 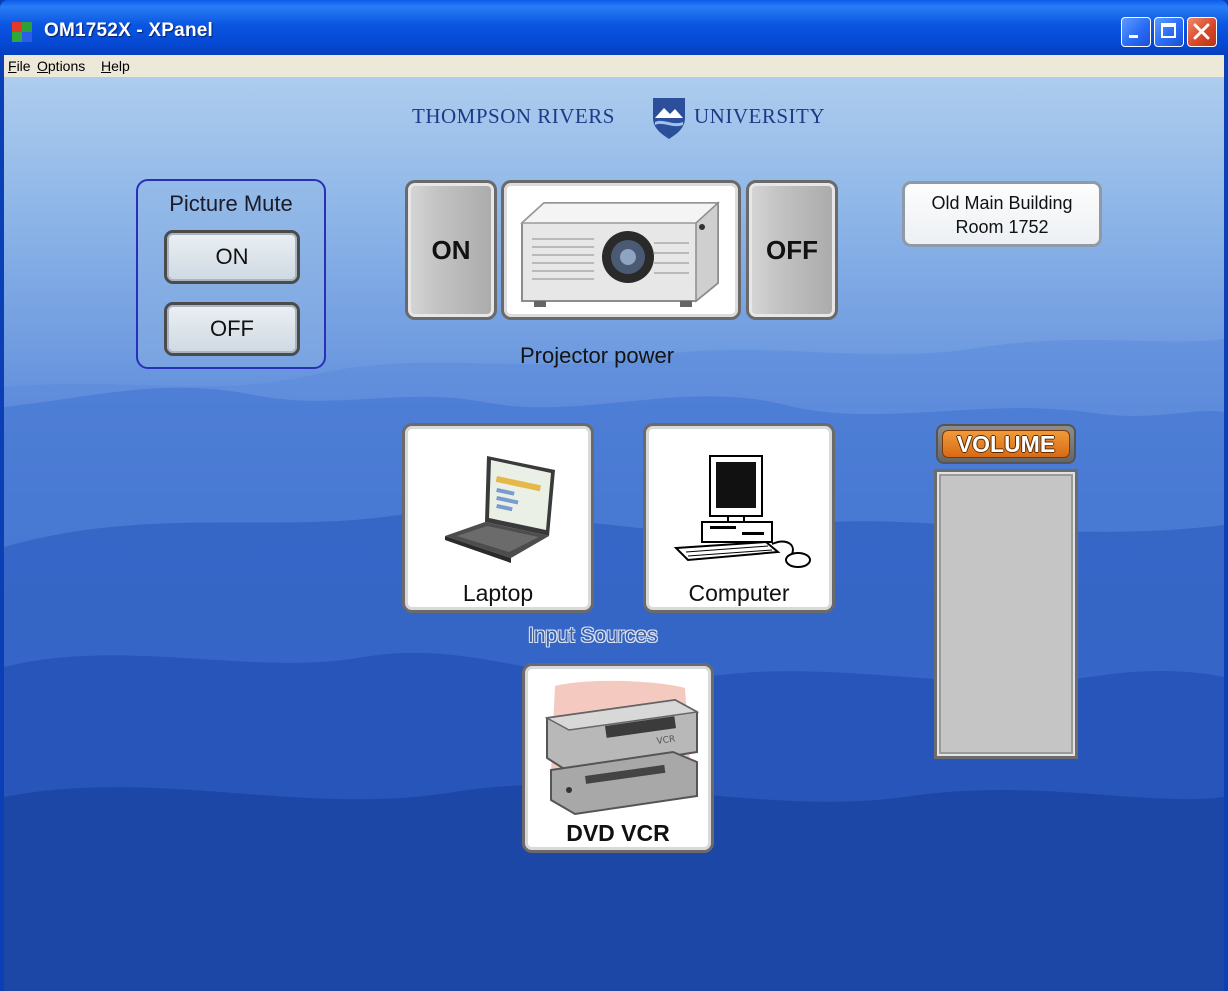 I want to click on source-dvd-vcr-label: DVD VCR, so click(x=618, y=833).